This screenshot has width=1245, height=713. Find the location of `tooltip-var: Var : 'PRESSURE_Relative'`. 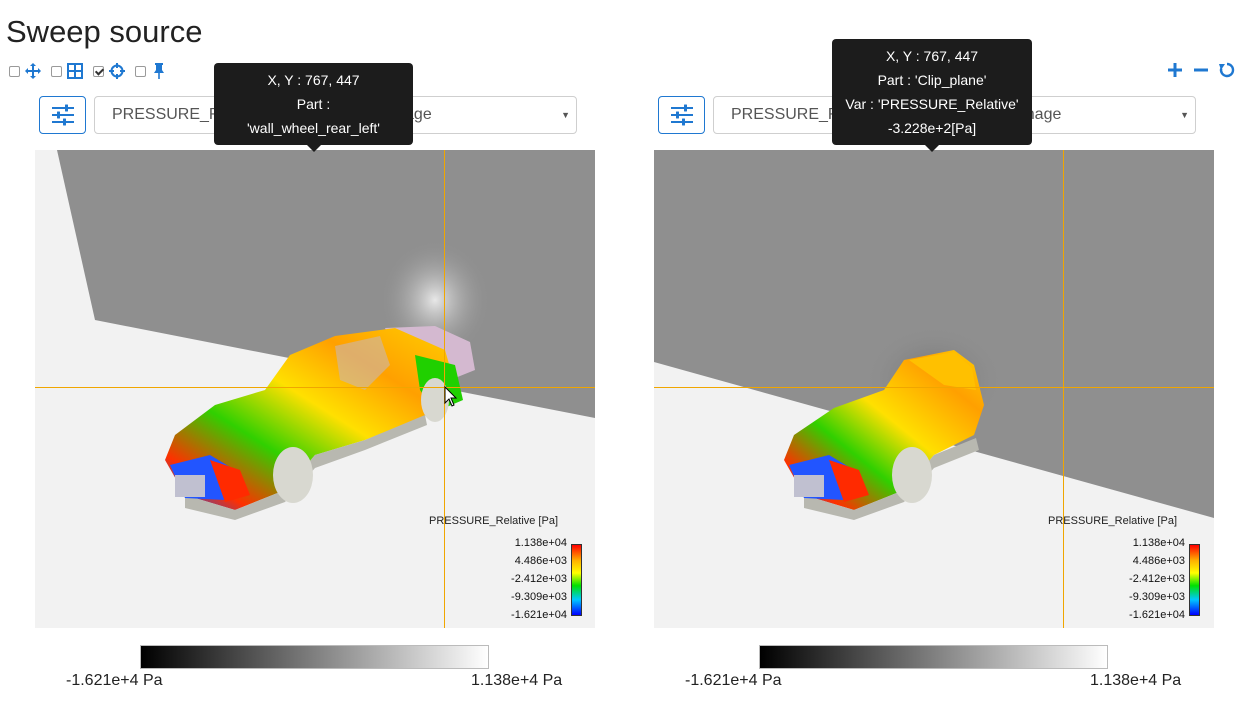

tooltip-var: Var : 'PRESSURE_Relative' is located at coordinates (932, 104).